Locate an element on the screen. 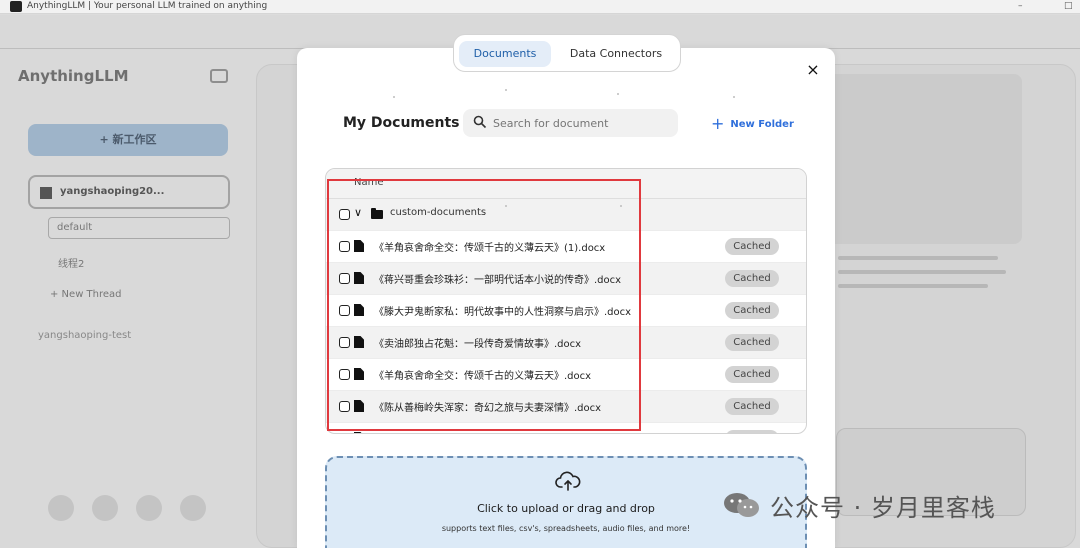 The height and width of the screenshot is (548, 1080). workspace-item-2: yangshaoping-test is located at coordinates (84, 335).